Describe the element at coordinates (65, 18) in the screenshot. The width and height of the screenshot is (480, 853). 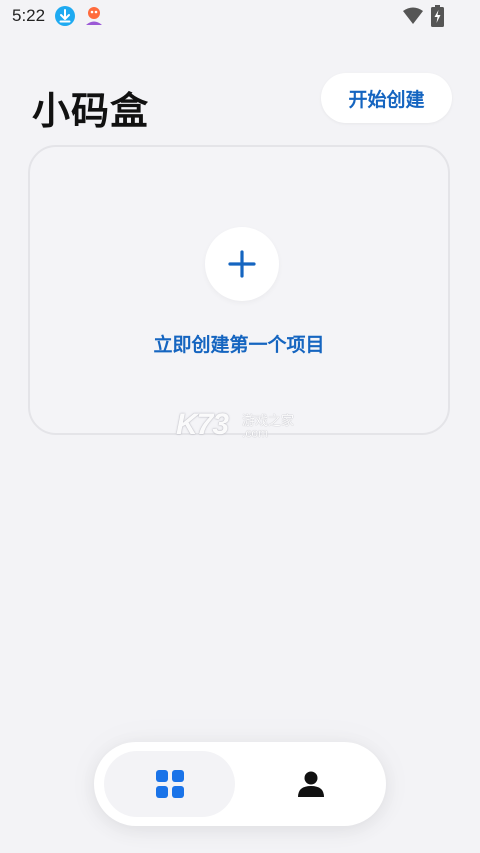
I see `download-icon` at that location.